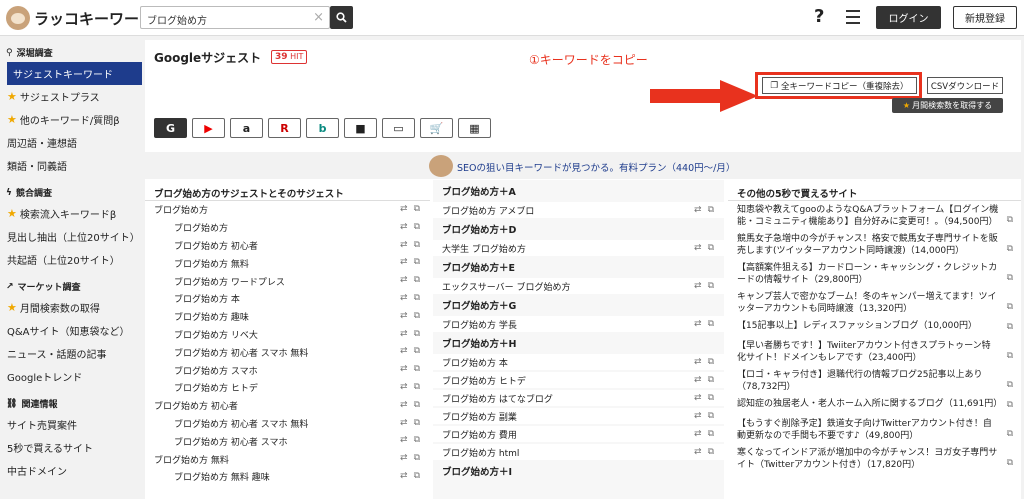 Image resolution: width=1024 pixels, height=499 pixels. What do you see at coordinates (287, 388) in the screenshot?
I see `keyword-row: ブログ始め方 ヒトデ ⇄ ⧉` at bounding box center [287, 388].